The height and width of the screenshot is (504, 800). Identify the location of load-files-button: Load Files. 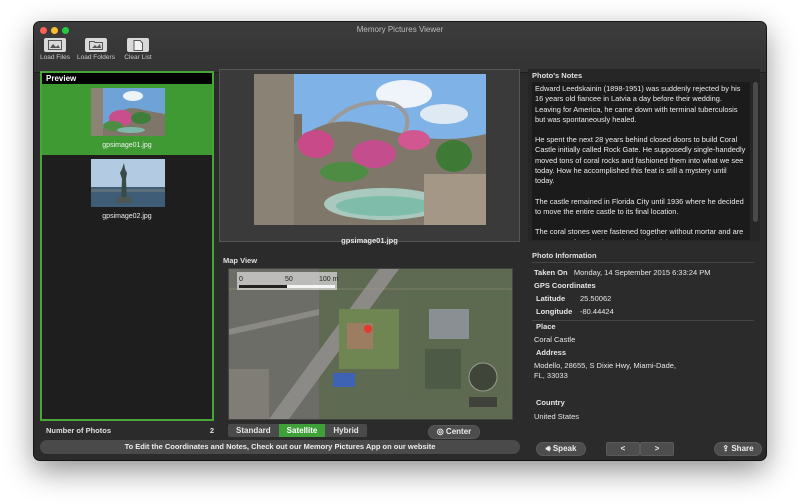
(55, 49).